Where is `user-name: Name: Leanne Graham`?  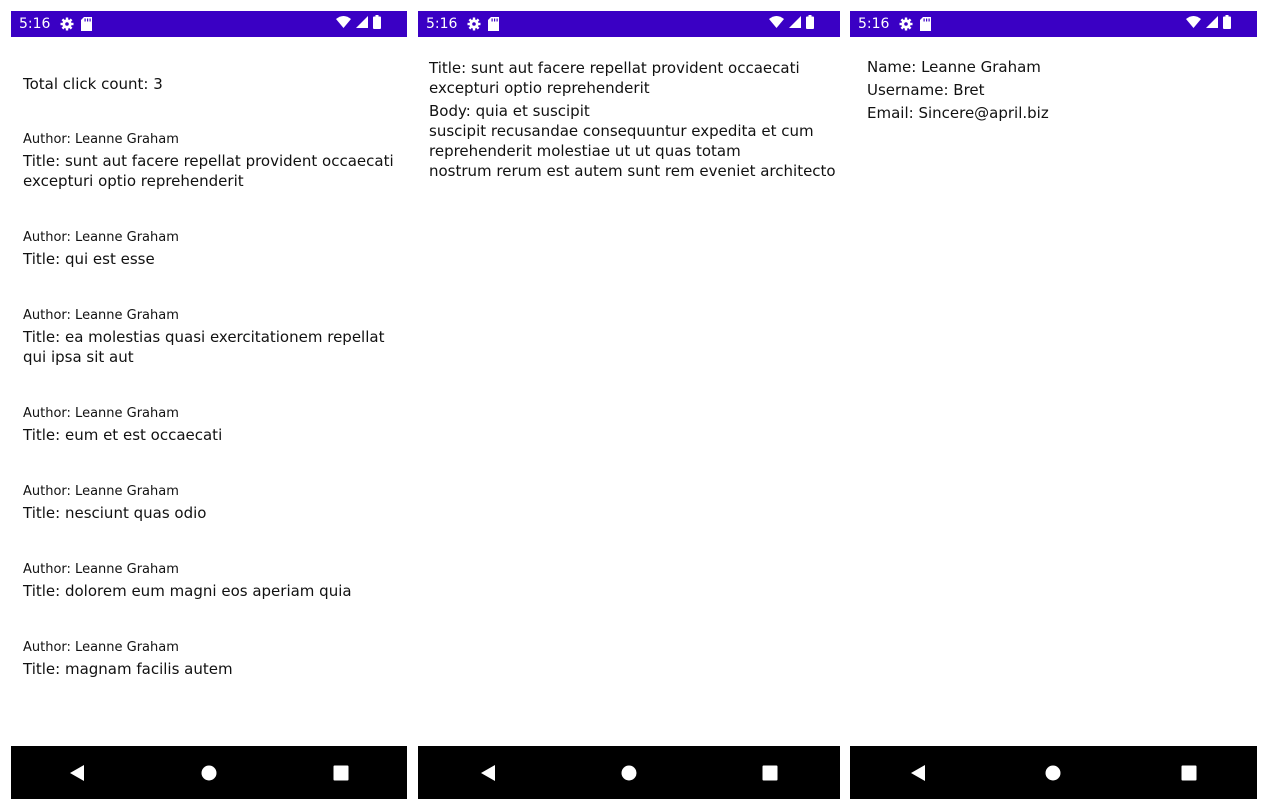 user-name: Name: Leanne Graham is located at coordinates (954, 67).